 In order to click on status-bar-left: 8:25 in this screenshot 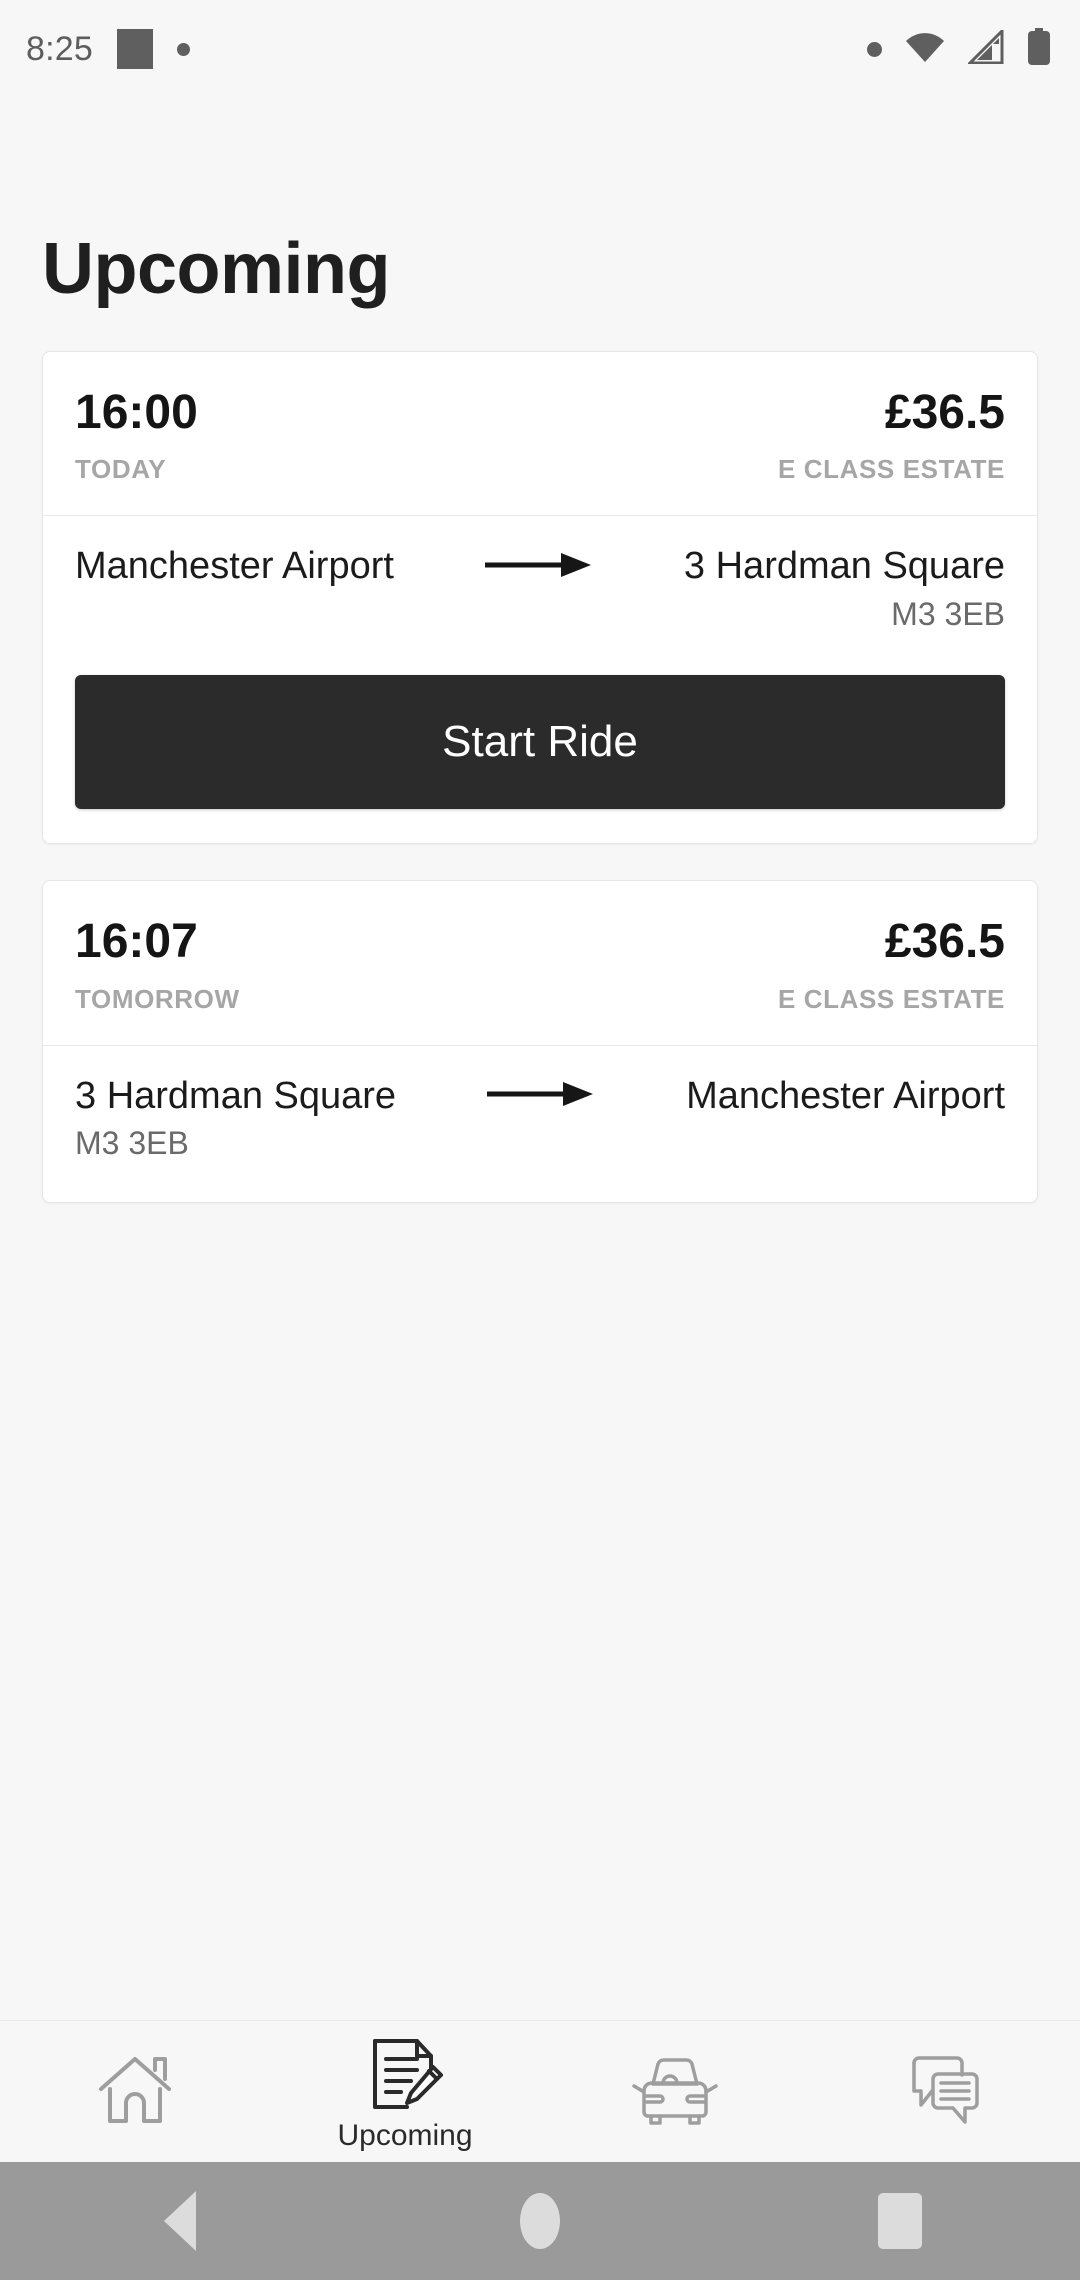, I will do `click(108, 49)`.